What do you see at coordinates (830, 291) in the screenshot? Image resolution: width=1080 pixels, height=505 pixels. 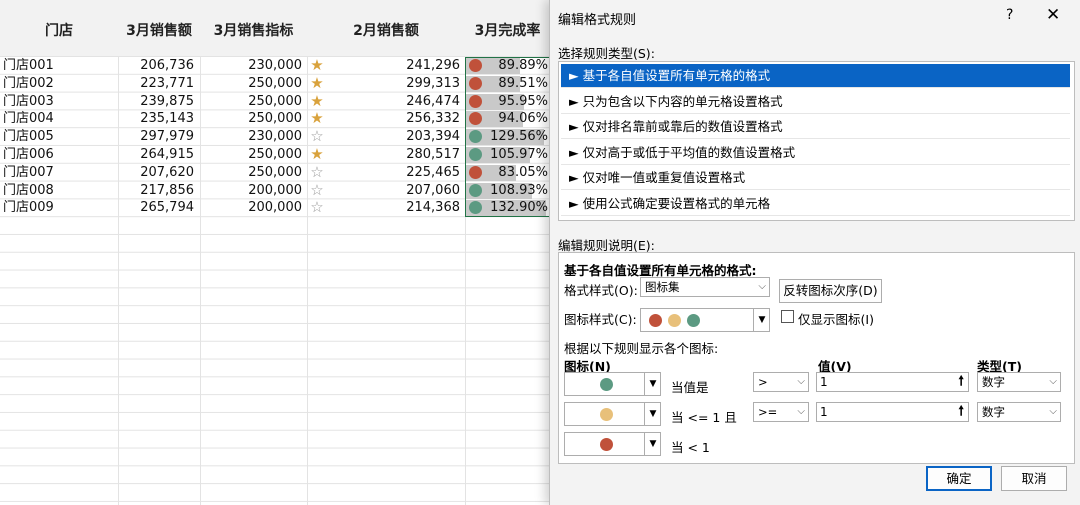 I see `reverse-icon-order-button: 反转图标次序(D)` at bounding box center [830, 291].